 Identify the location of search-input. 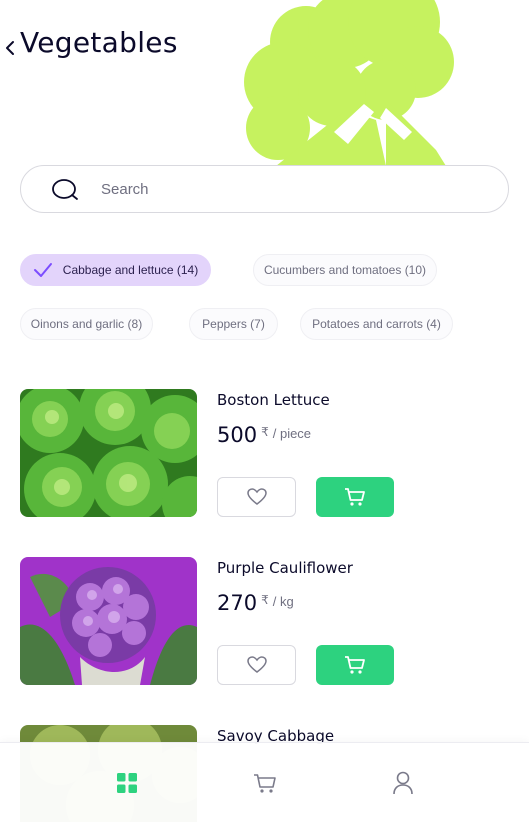
(291, 189).